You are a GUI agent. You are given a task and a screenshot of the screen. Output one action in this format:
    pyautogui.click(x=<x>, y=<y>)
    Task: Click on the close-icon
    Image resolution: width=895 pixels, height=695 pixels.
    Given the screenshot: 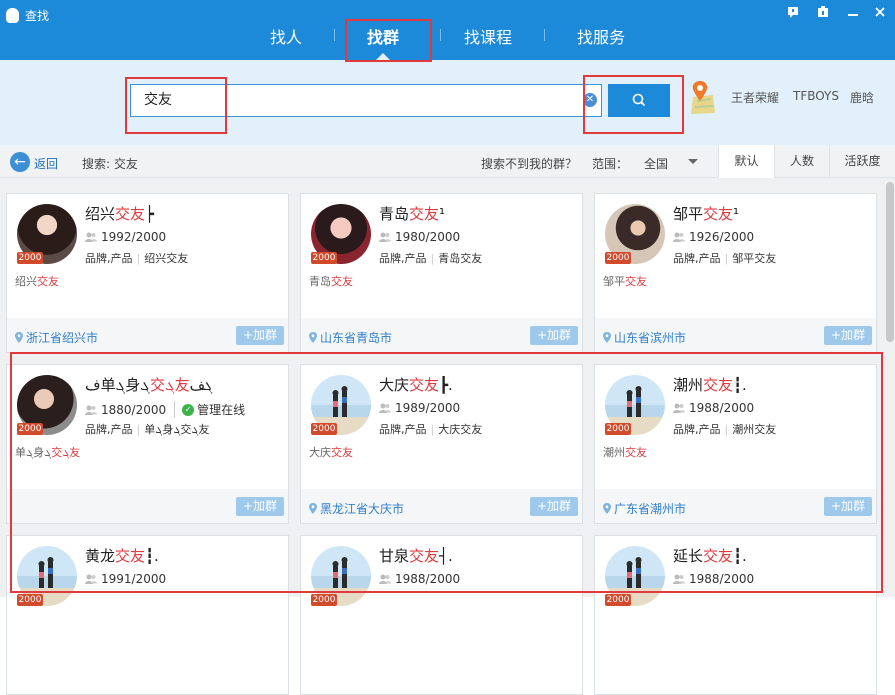 What is the action you would take?
    pyautogui.click(x=880, y=14)
    